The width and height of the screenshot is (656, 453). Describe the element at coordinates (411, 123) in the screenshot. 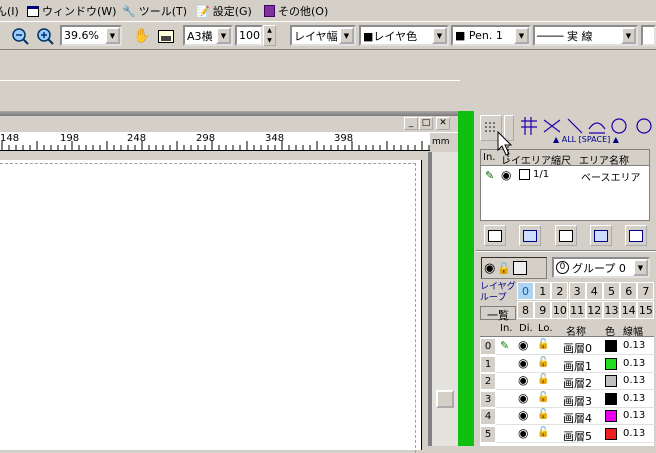

I see `minimize-button: _` at that location.